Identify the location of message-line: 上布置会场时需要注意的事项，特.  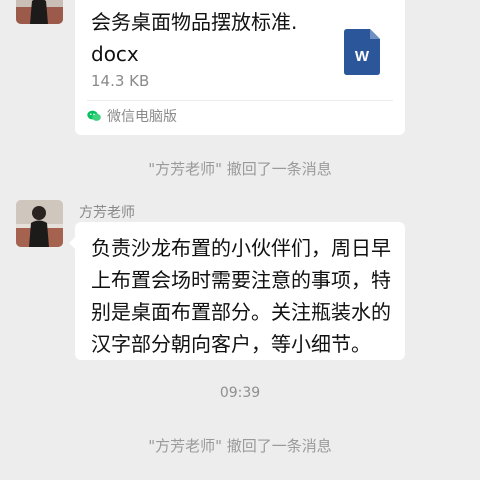
(241, 280).